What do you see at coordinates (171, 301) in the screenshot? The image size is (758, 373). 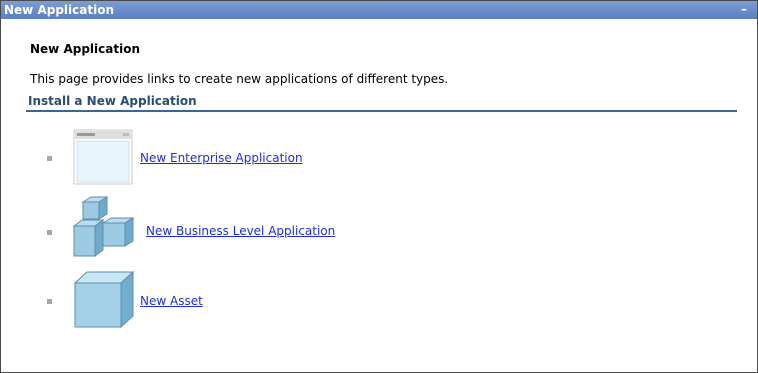 I see `new-asset-link: New Asset` at bounding box center [171, 301].